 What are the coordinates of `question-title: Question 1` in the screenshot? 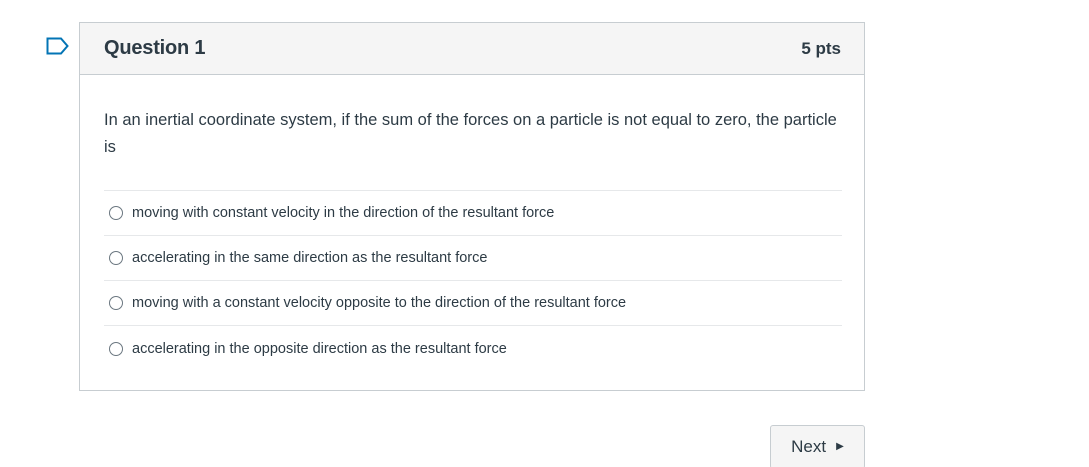 It's located at (155, 48).